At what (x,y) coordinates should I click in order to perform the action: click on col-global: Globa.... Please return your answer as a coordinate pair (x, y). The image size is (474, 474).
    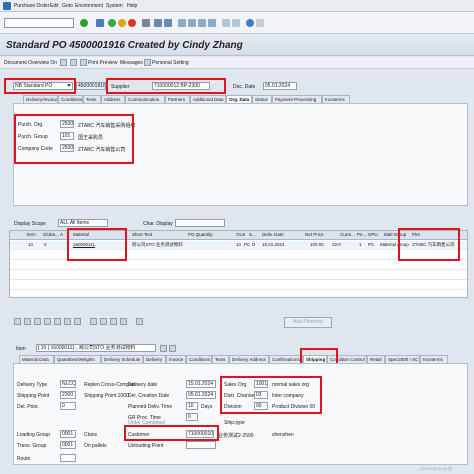
    Looking at the image, I should click on (51, 235).